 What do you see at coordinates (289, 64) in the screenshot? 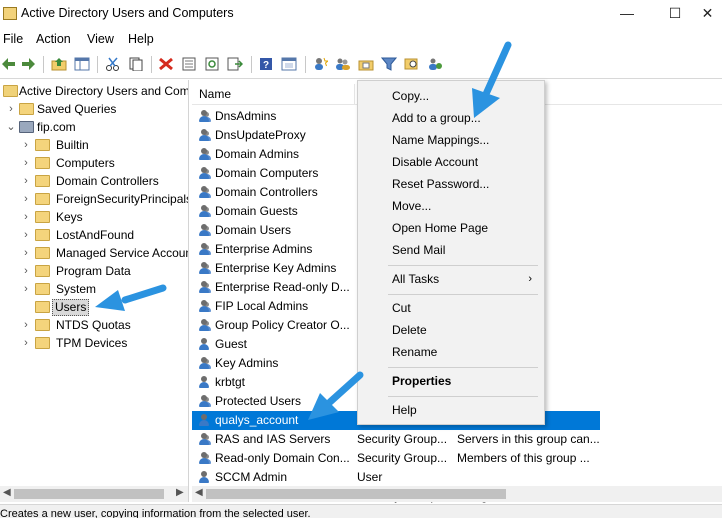
I see `console-icon` at bounding box center [289, 64].